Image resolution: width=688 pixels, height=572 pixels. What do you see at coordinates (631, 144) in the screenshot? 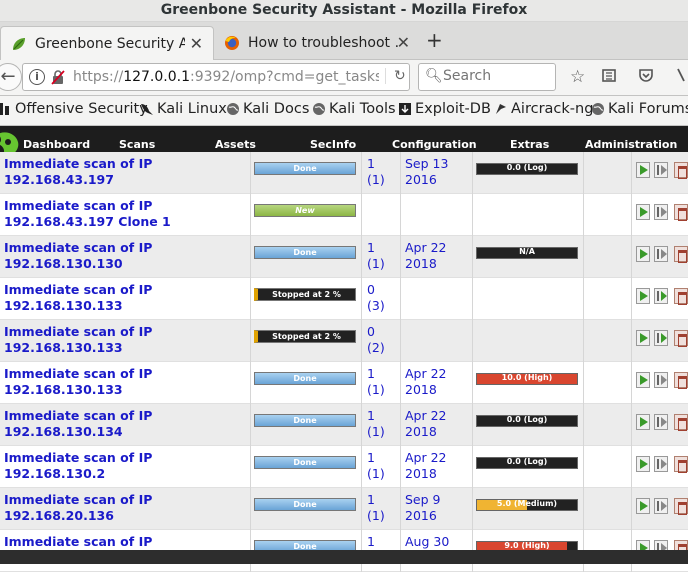
I see `menu-administration: Administration` at bounding box center [631, 144].